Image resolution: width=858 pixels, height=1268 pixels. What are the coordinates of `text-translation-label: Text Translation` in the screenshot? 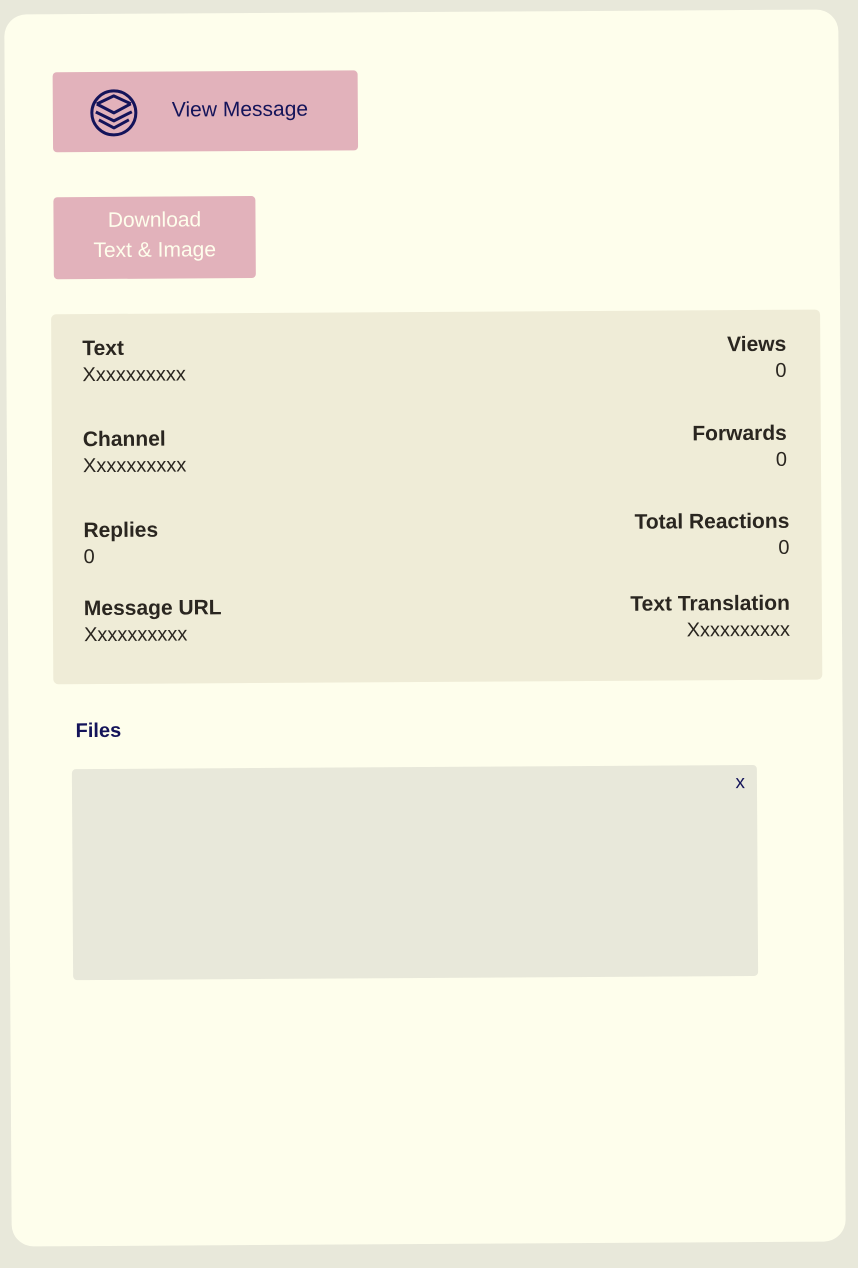 It's located at (710, 603).